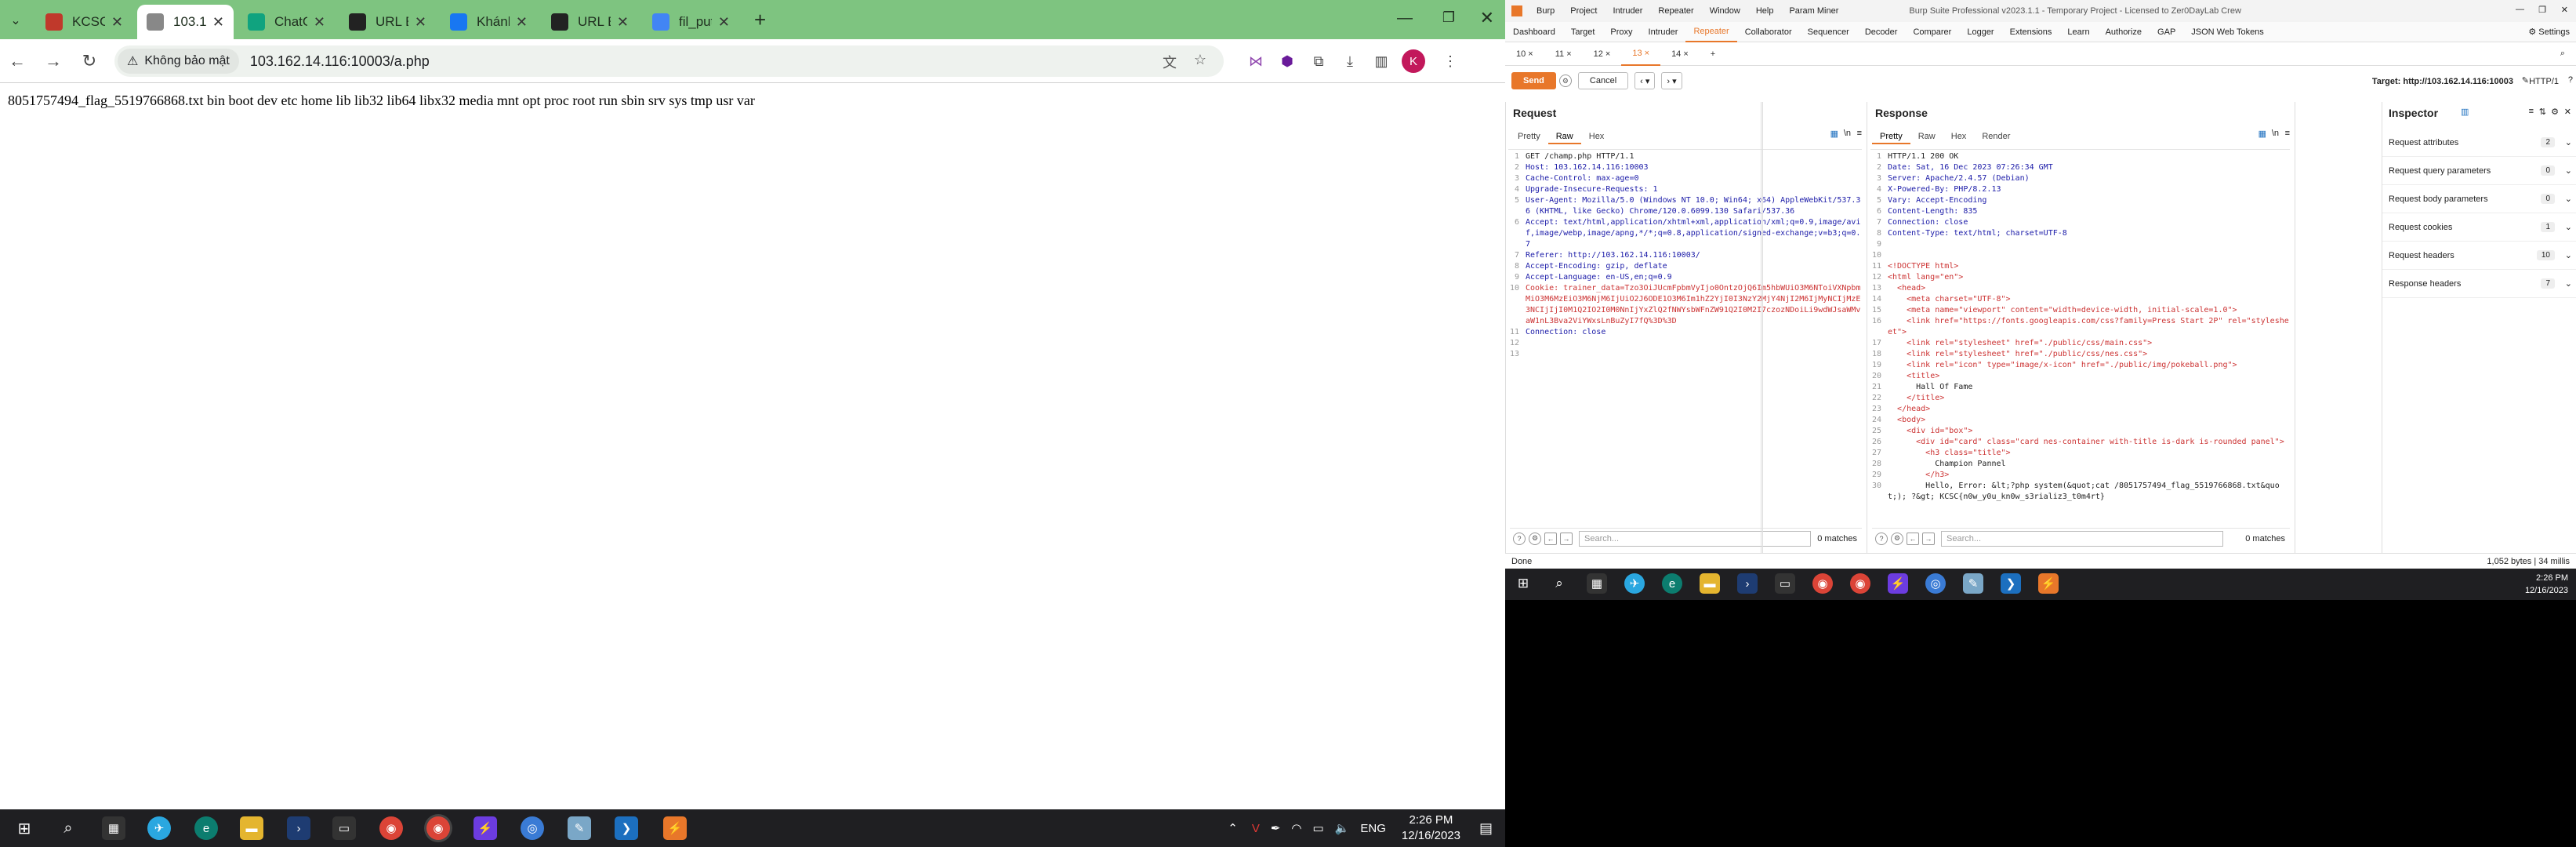 The image size is (2576, 847). I want to click on volume-icon: 🔈, so click(1342, 828).